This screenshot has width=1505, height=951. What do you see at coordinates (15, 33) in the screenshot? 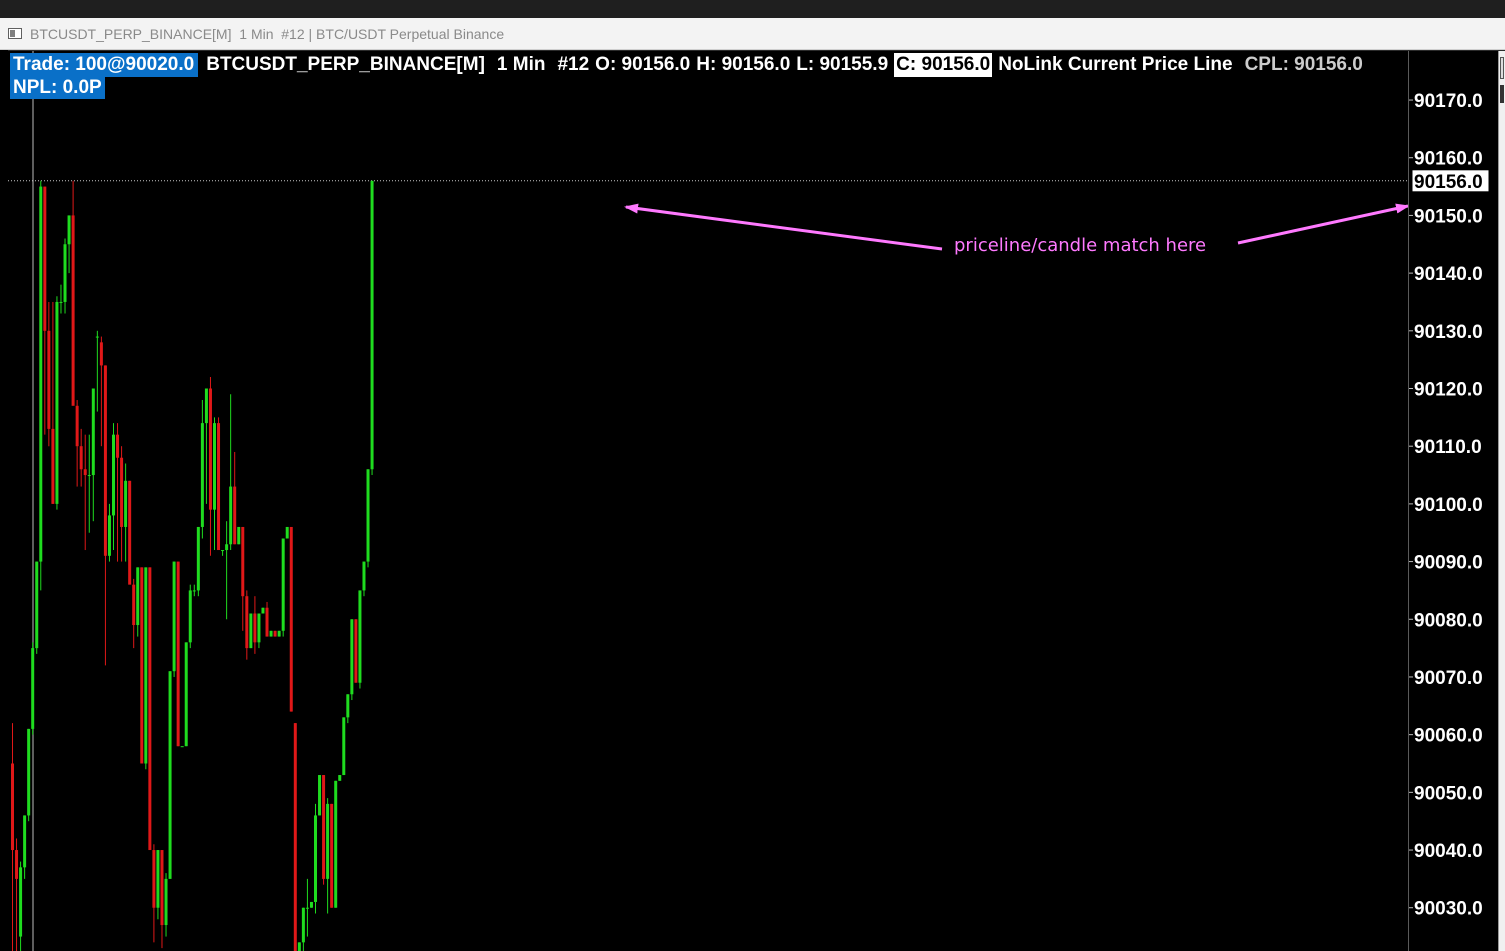
I see `window-icon` at bounding box center [15, 33].